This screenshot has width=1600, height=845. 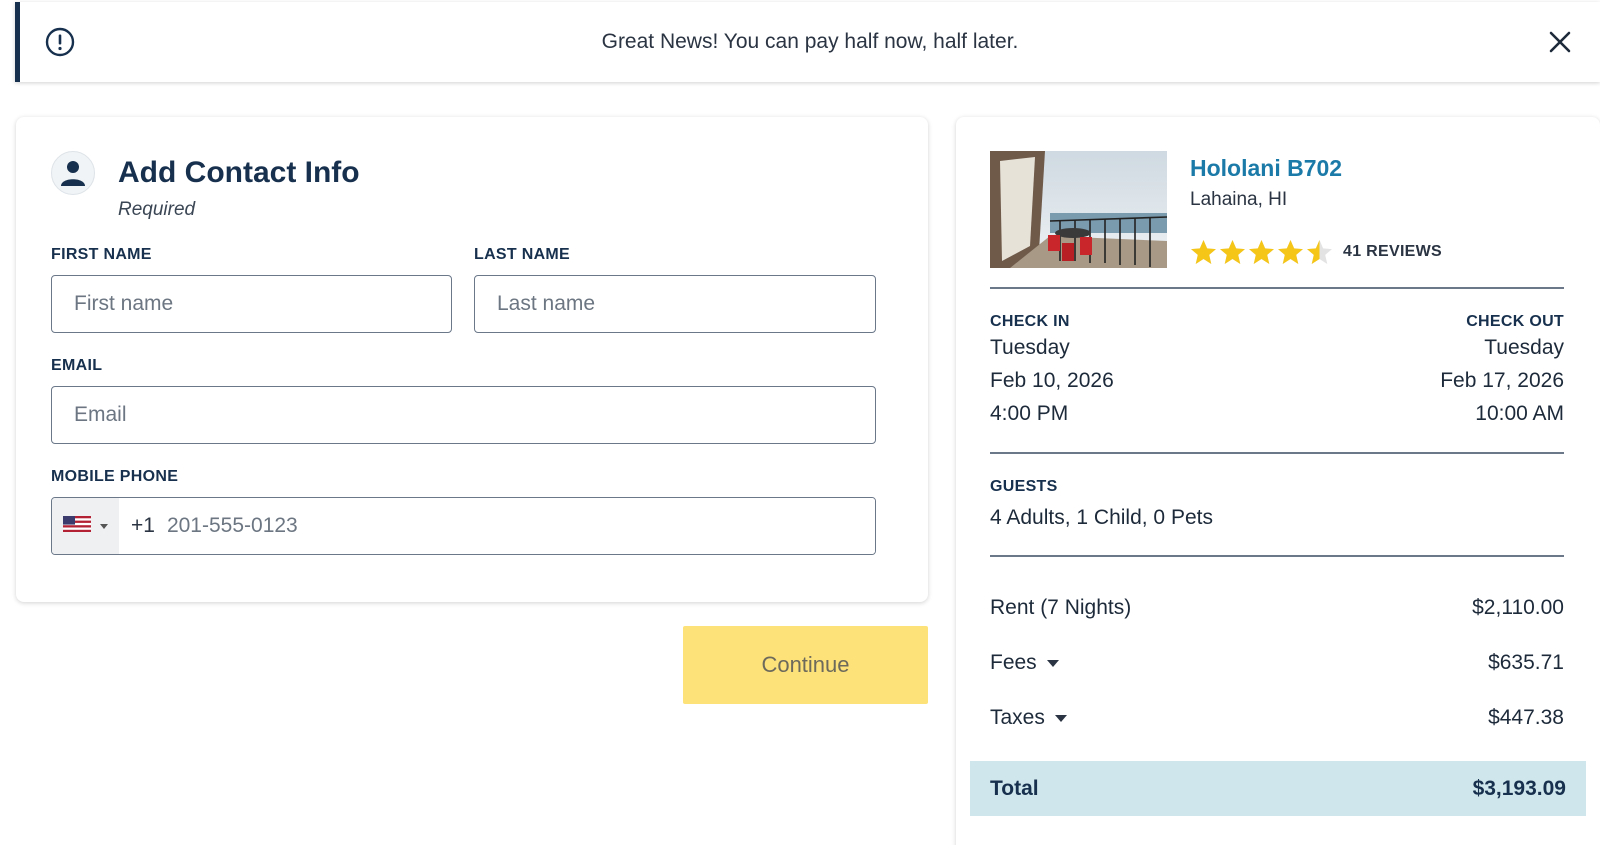 What do you see at coordinates (522, 254) in the screenshot?
I see `last-name-label: LAST NAME` at bounding box center [522, 254].